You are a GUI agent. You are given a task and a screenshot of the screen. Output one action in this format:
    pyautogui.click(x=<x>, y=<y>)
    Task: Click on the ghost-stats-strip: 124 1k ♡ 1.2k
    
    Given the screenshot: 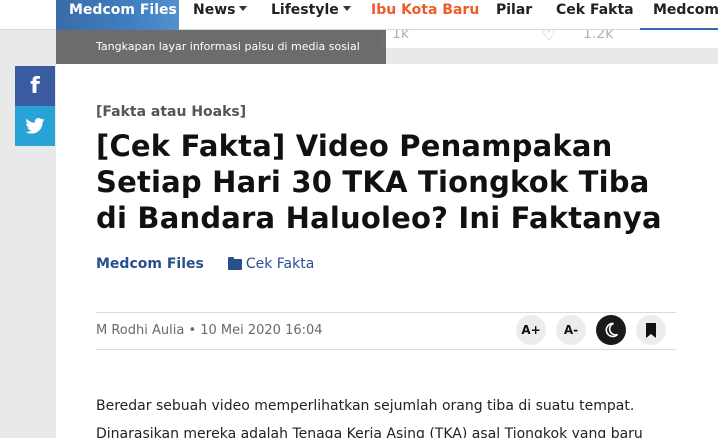 What is the action you would take?
    pyautogui.click(x=549, y=39)
    